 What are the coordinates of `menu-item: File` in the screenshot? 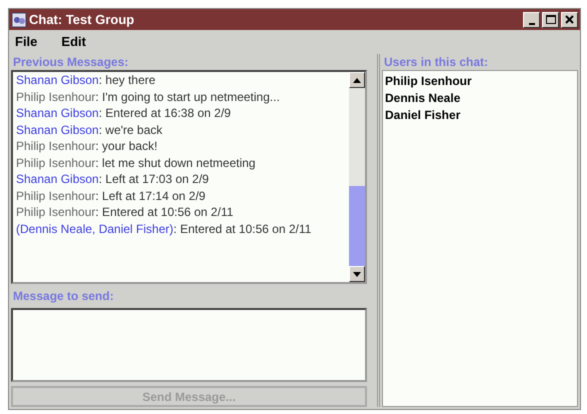 It's located at (26, 42).